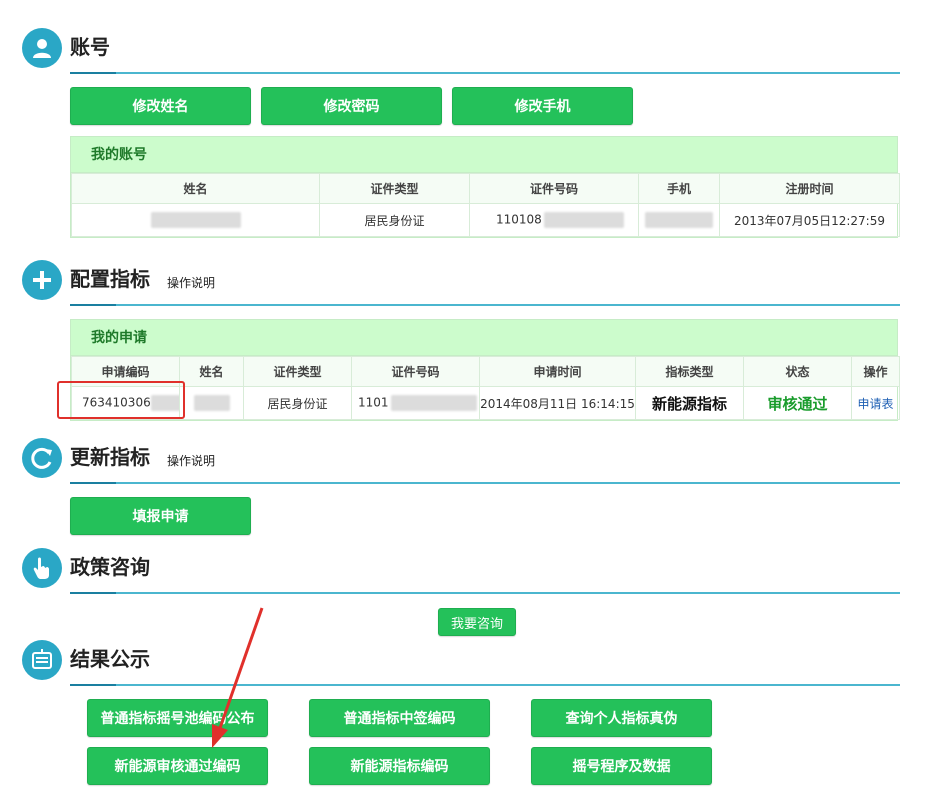 The height and width of the screenshot is (788, 936). What do you see at coordinates (621, 718) in the screenshot?
I see `verify-personal-quota-button: 查询个人指标真伪` at bounding box center [621, 718].